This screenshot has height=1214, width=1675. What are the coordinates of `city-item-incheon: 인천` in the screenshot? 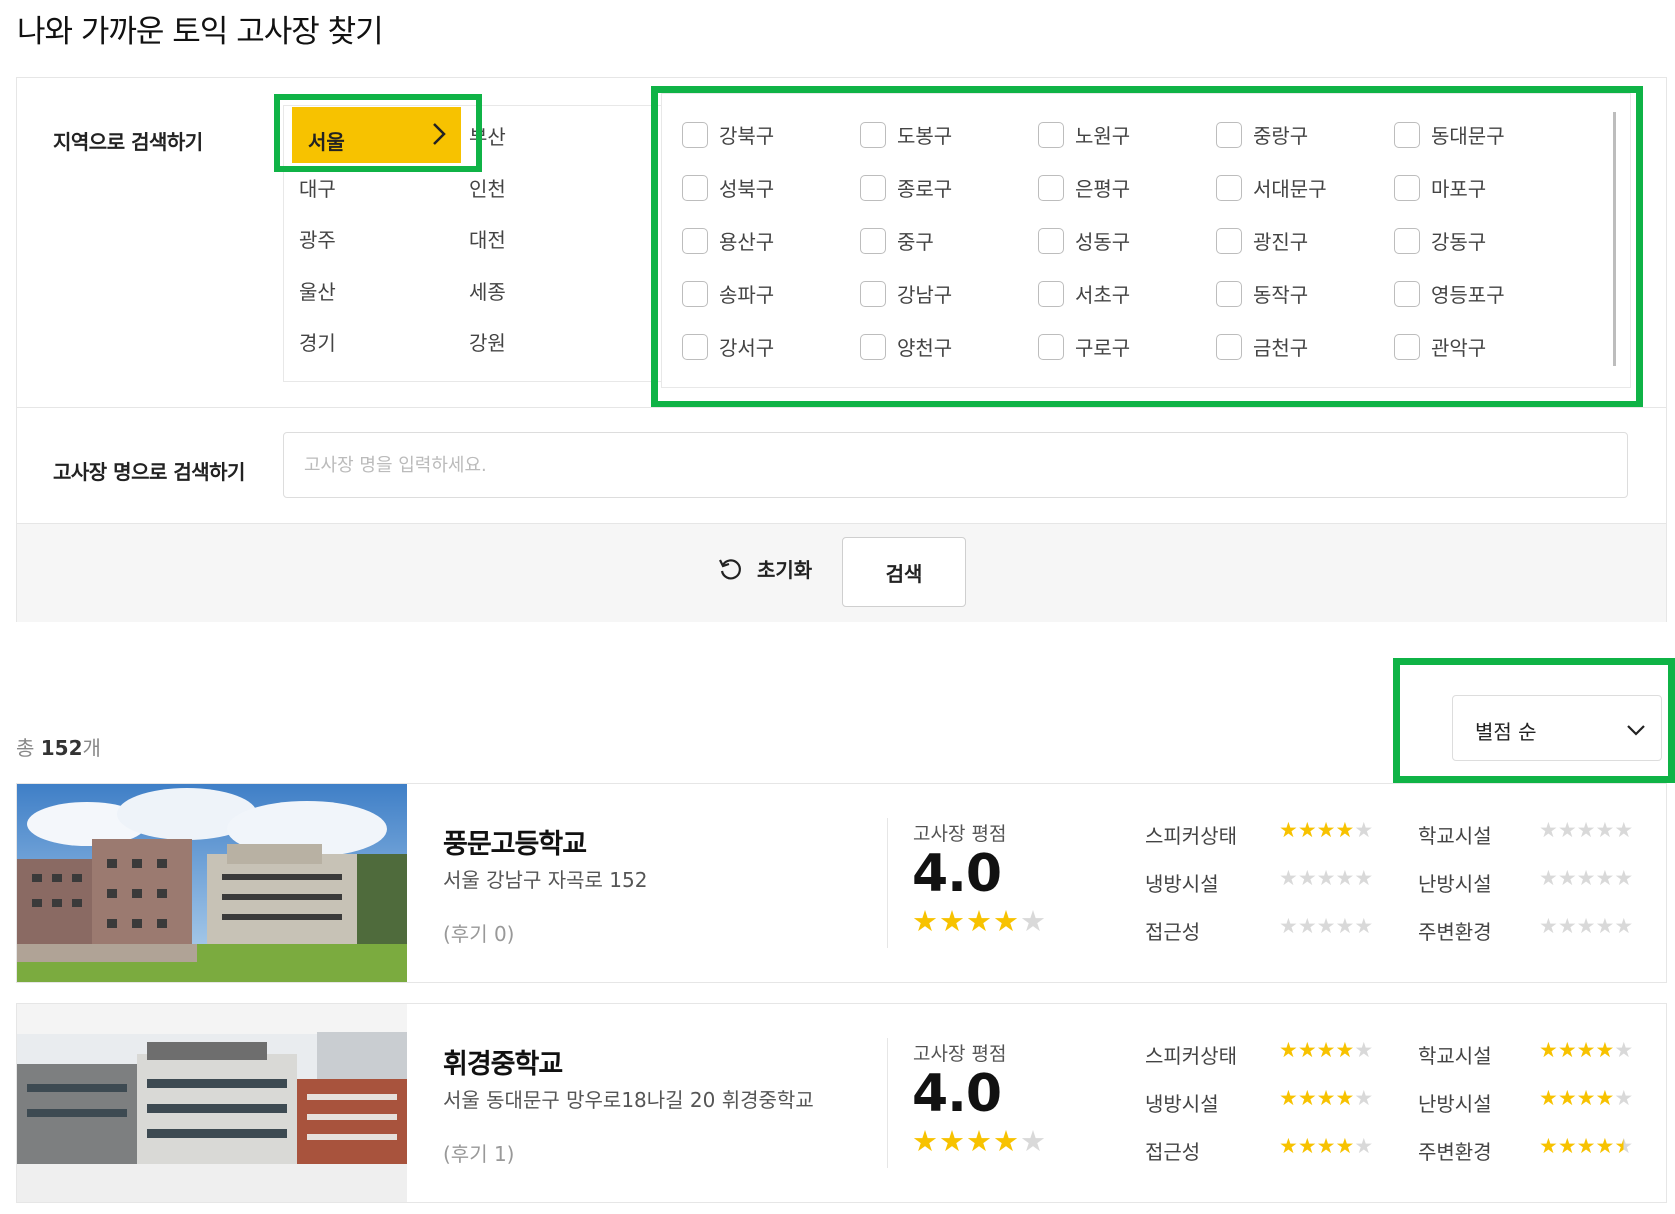 It's located at (487, 187).